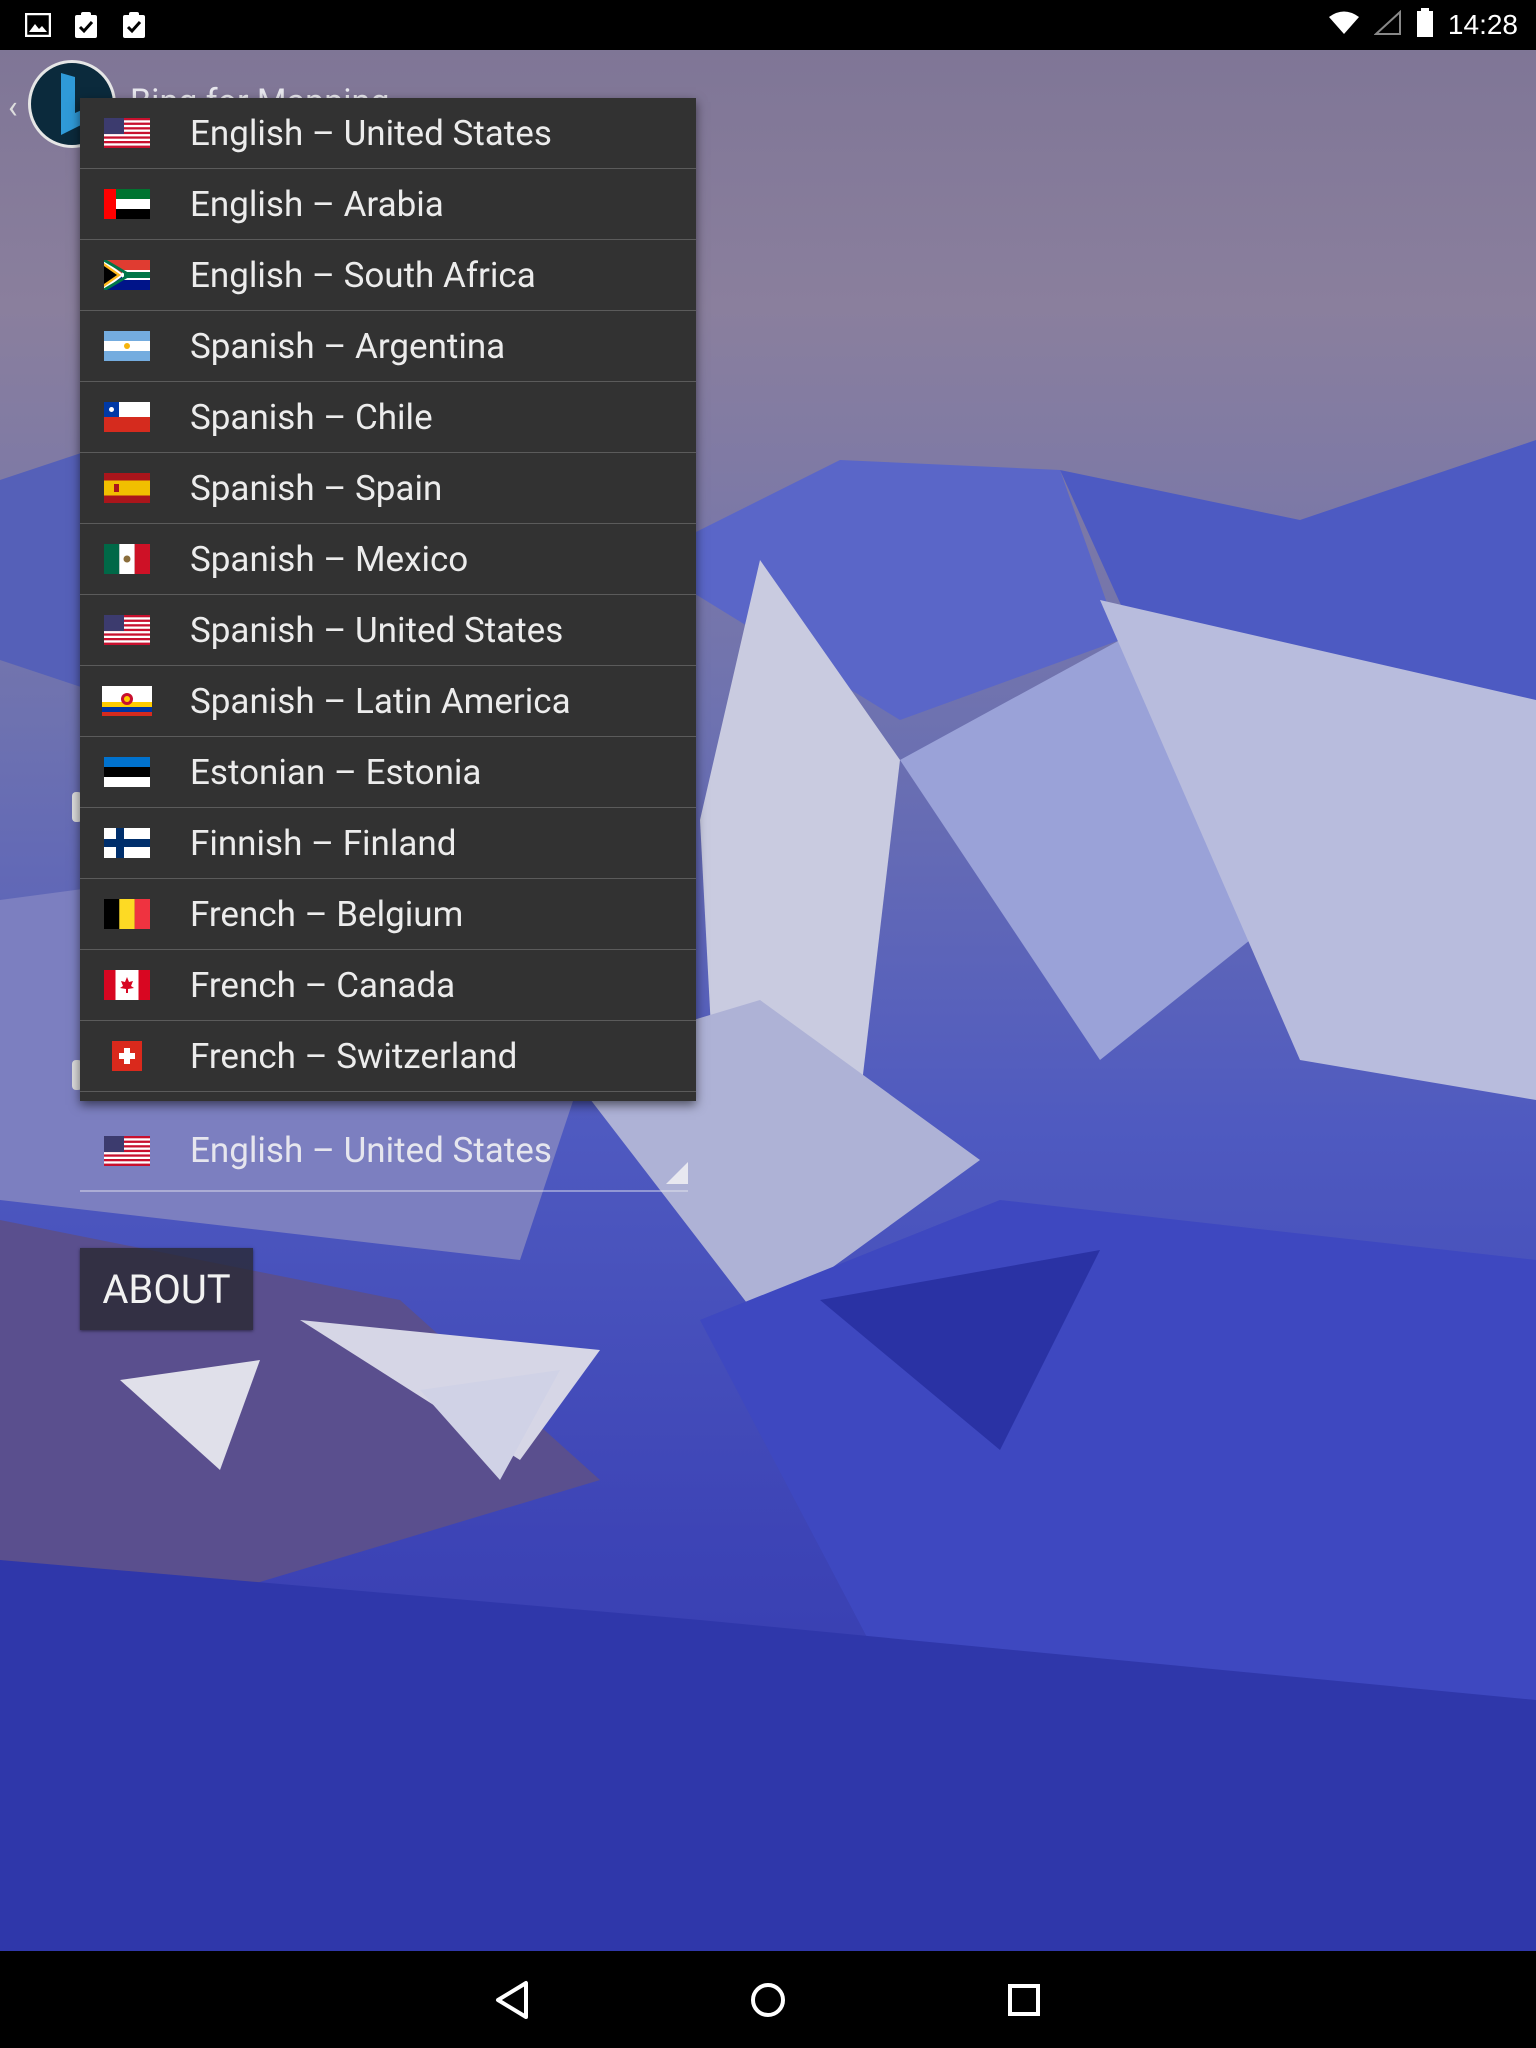  I want to click on recents-icon, so click(1024, 2000).